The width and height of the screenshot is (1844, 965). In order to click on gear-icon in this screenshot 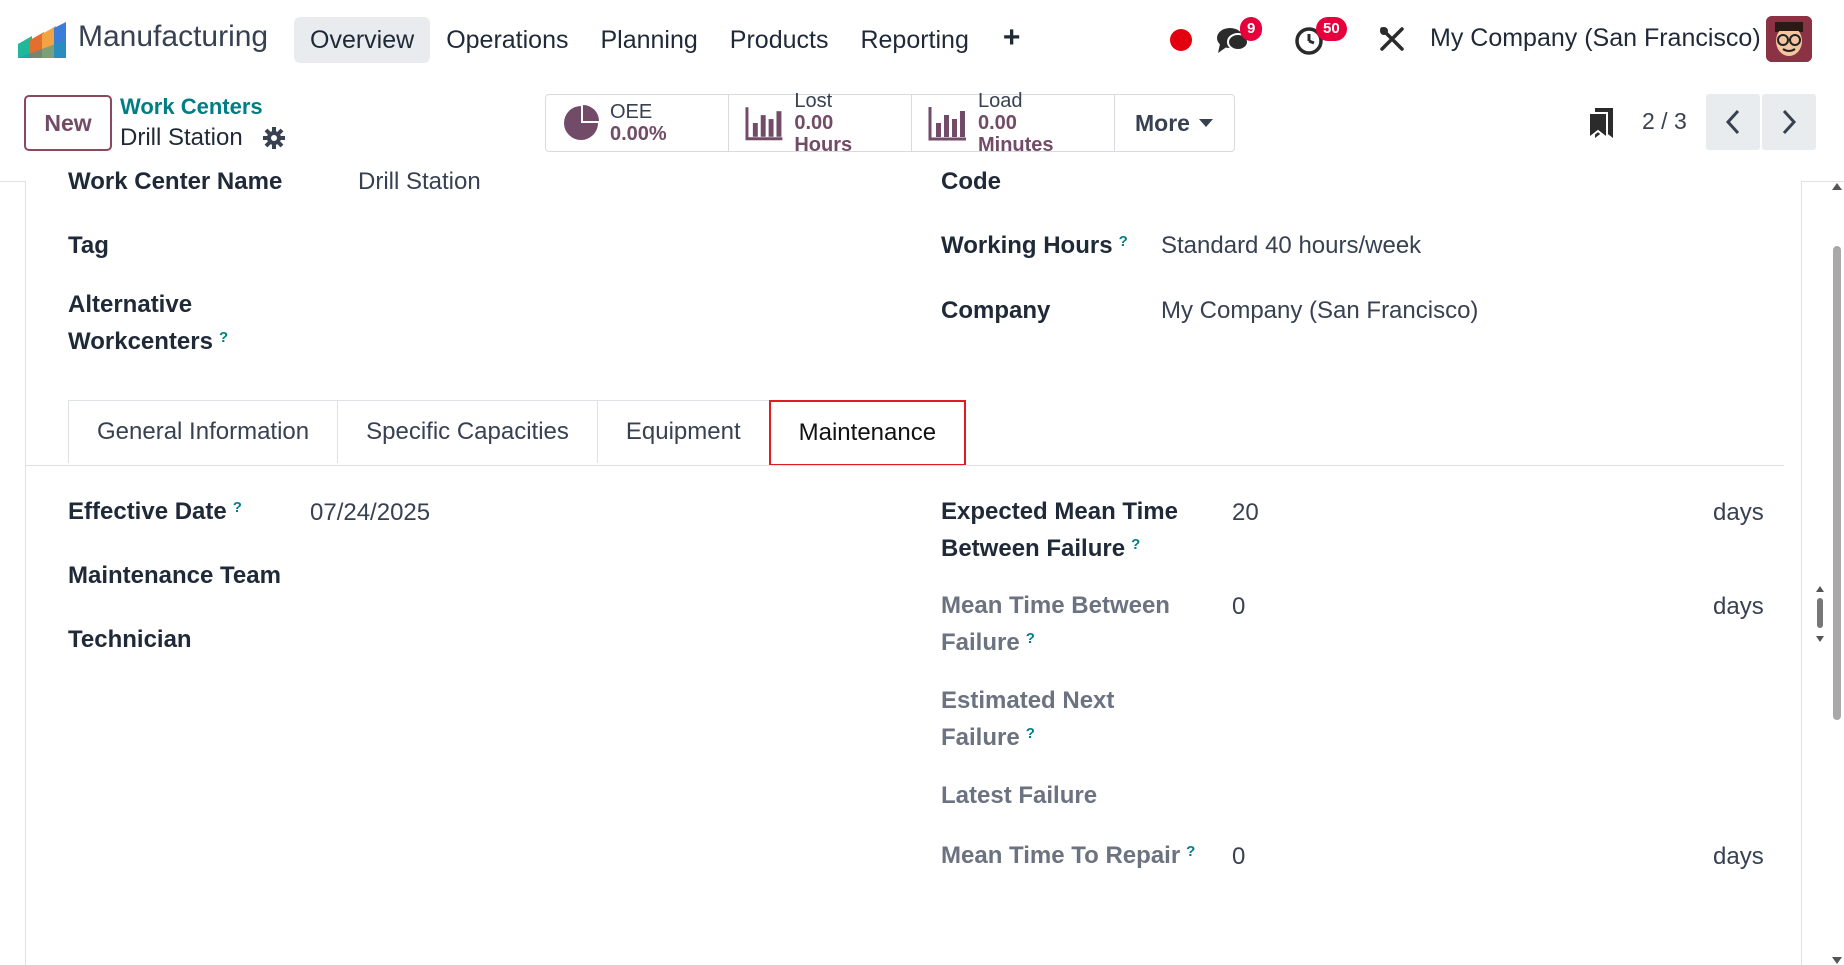, I will do `click(274, 138)`.